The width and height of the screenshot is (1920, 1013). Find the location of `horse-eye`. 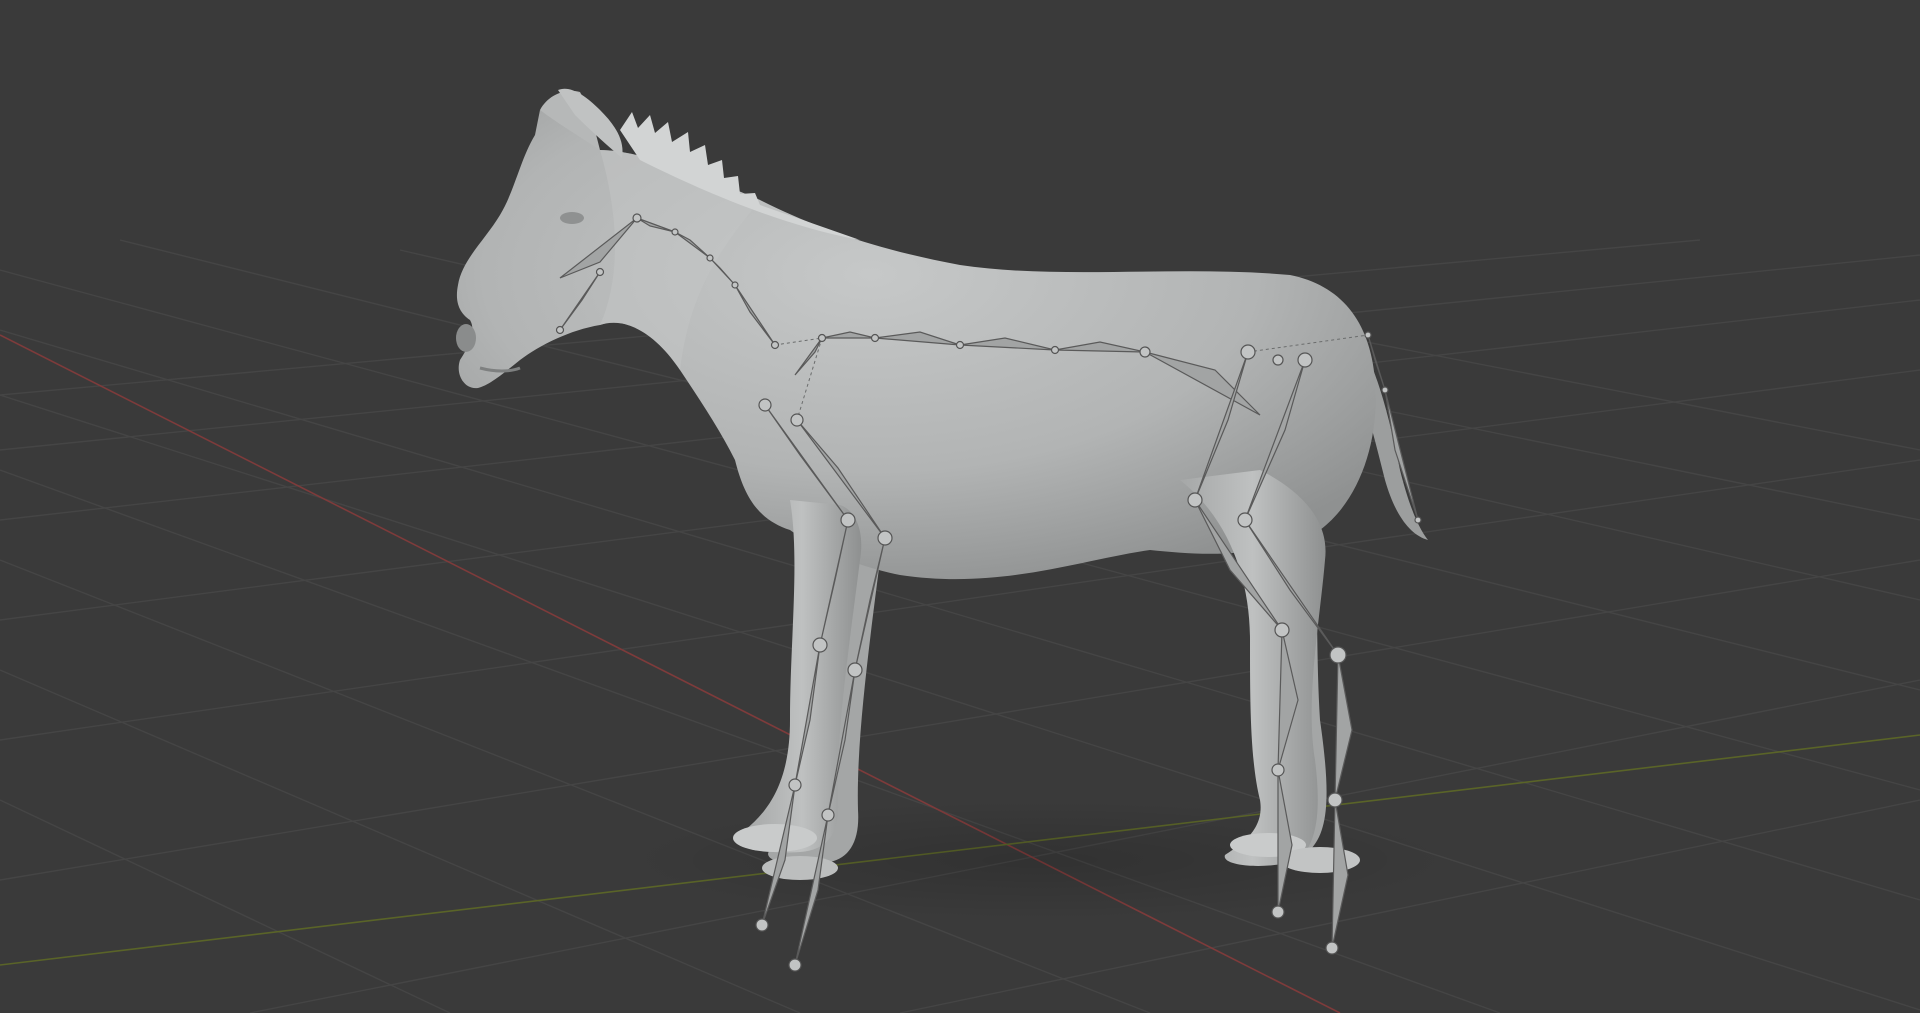

horse-eye is located at coordinates (572, 218).